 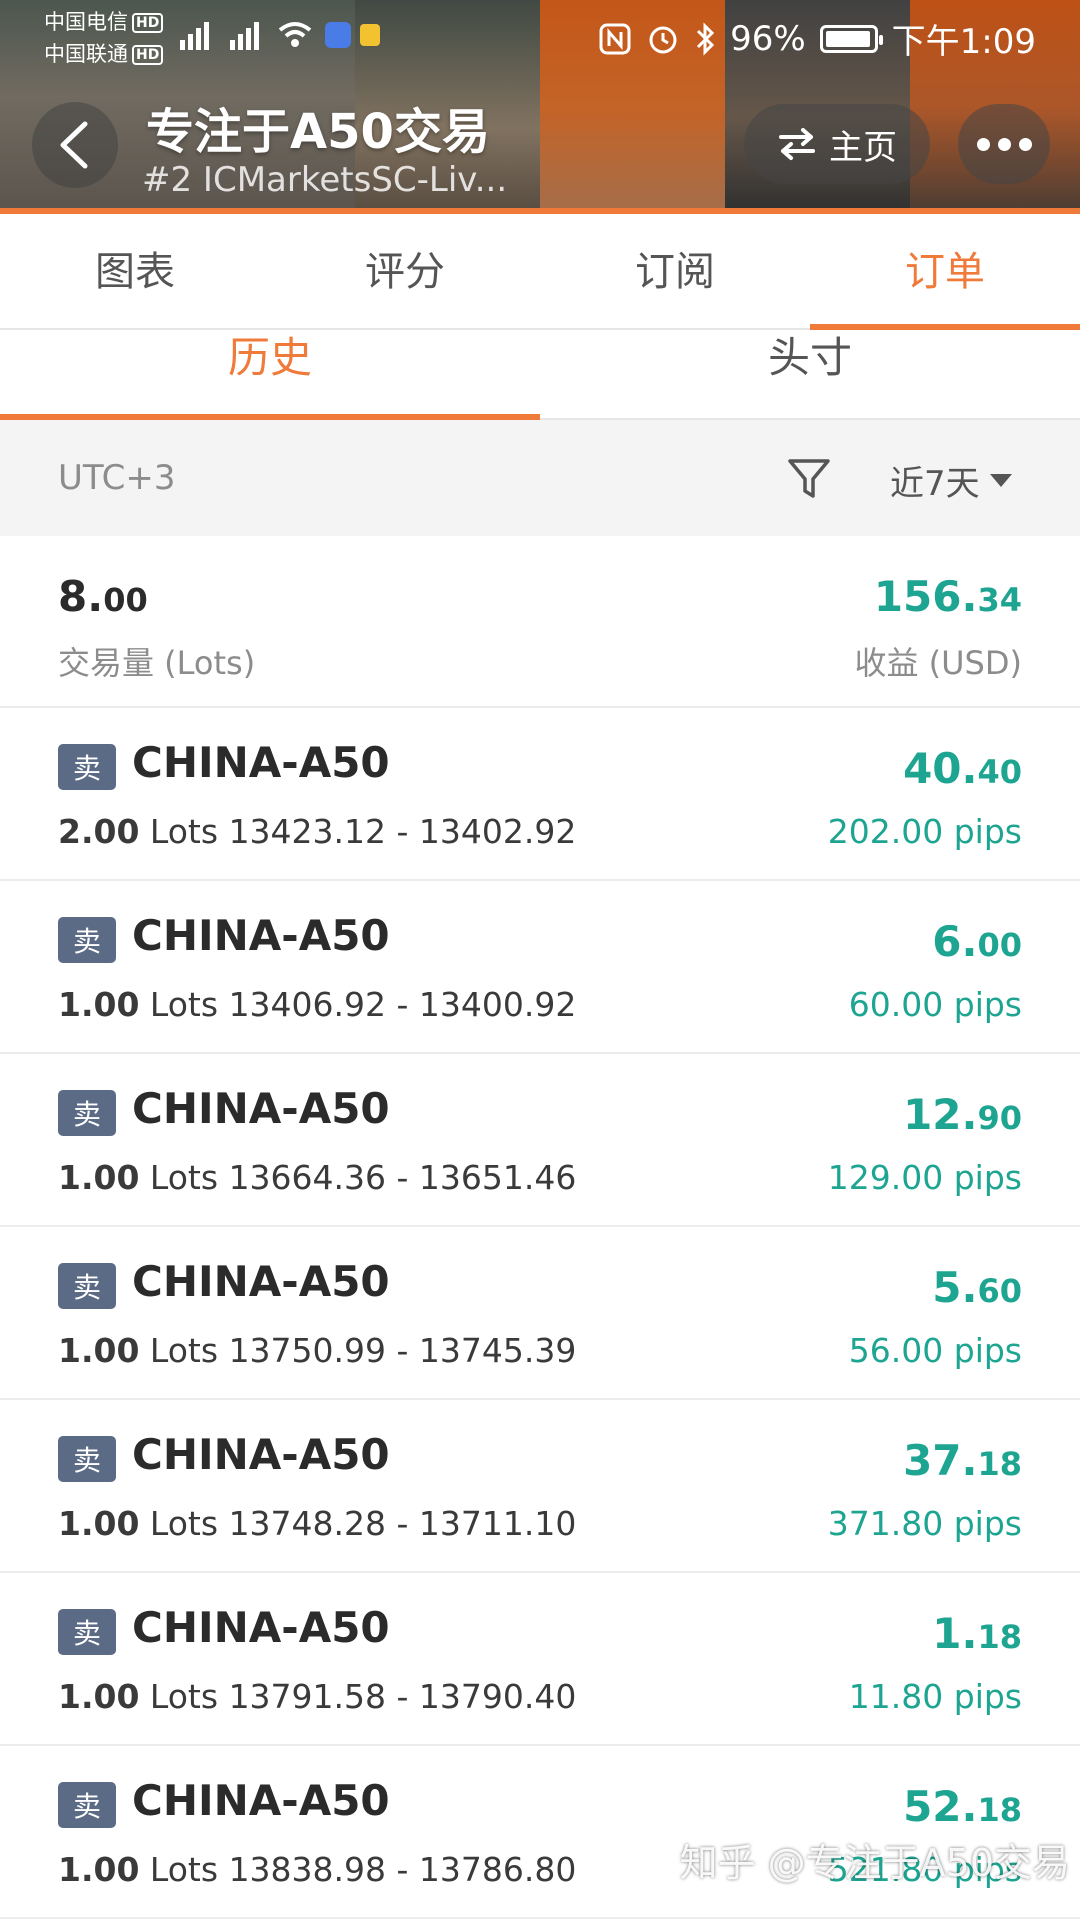 What do you see at coordinates (938, 663) in the screenshot?
I see `total-profit-label: 收益 (USD)` at bounding box center [938, 663].